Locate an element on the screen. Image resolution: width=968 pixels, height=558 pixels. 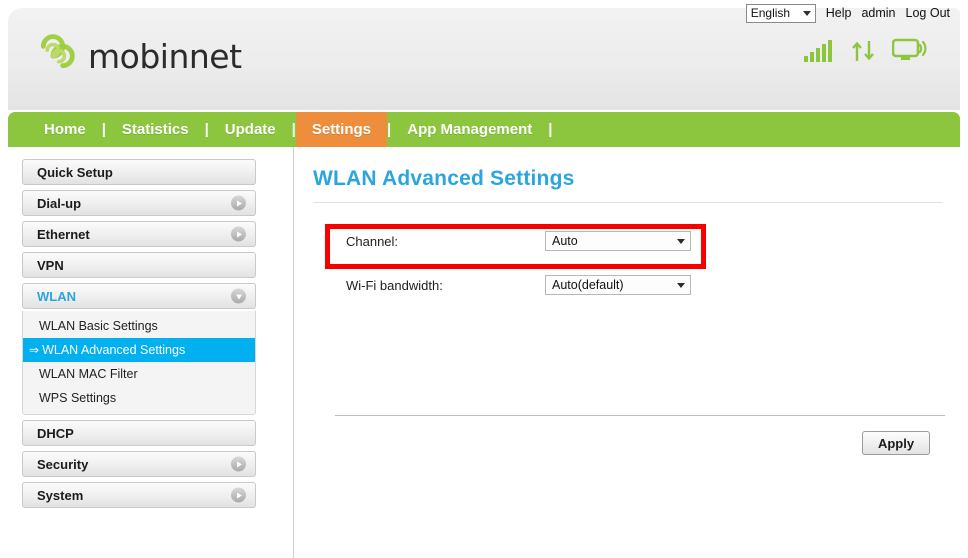
nav-item-home: Home is located at coordinates (55, 129).